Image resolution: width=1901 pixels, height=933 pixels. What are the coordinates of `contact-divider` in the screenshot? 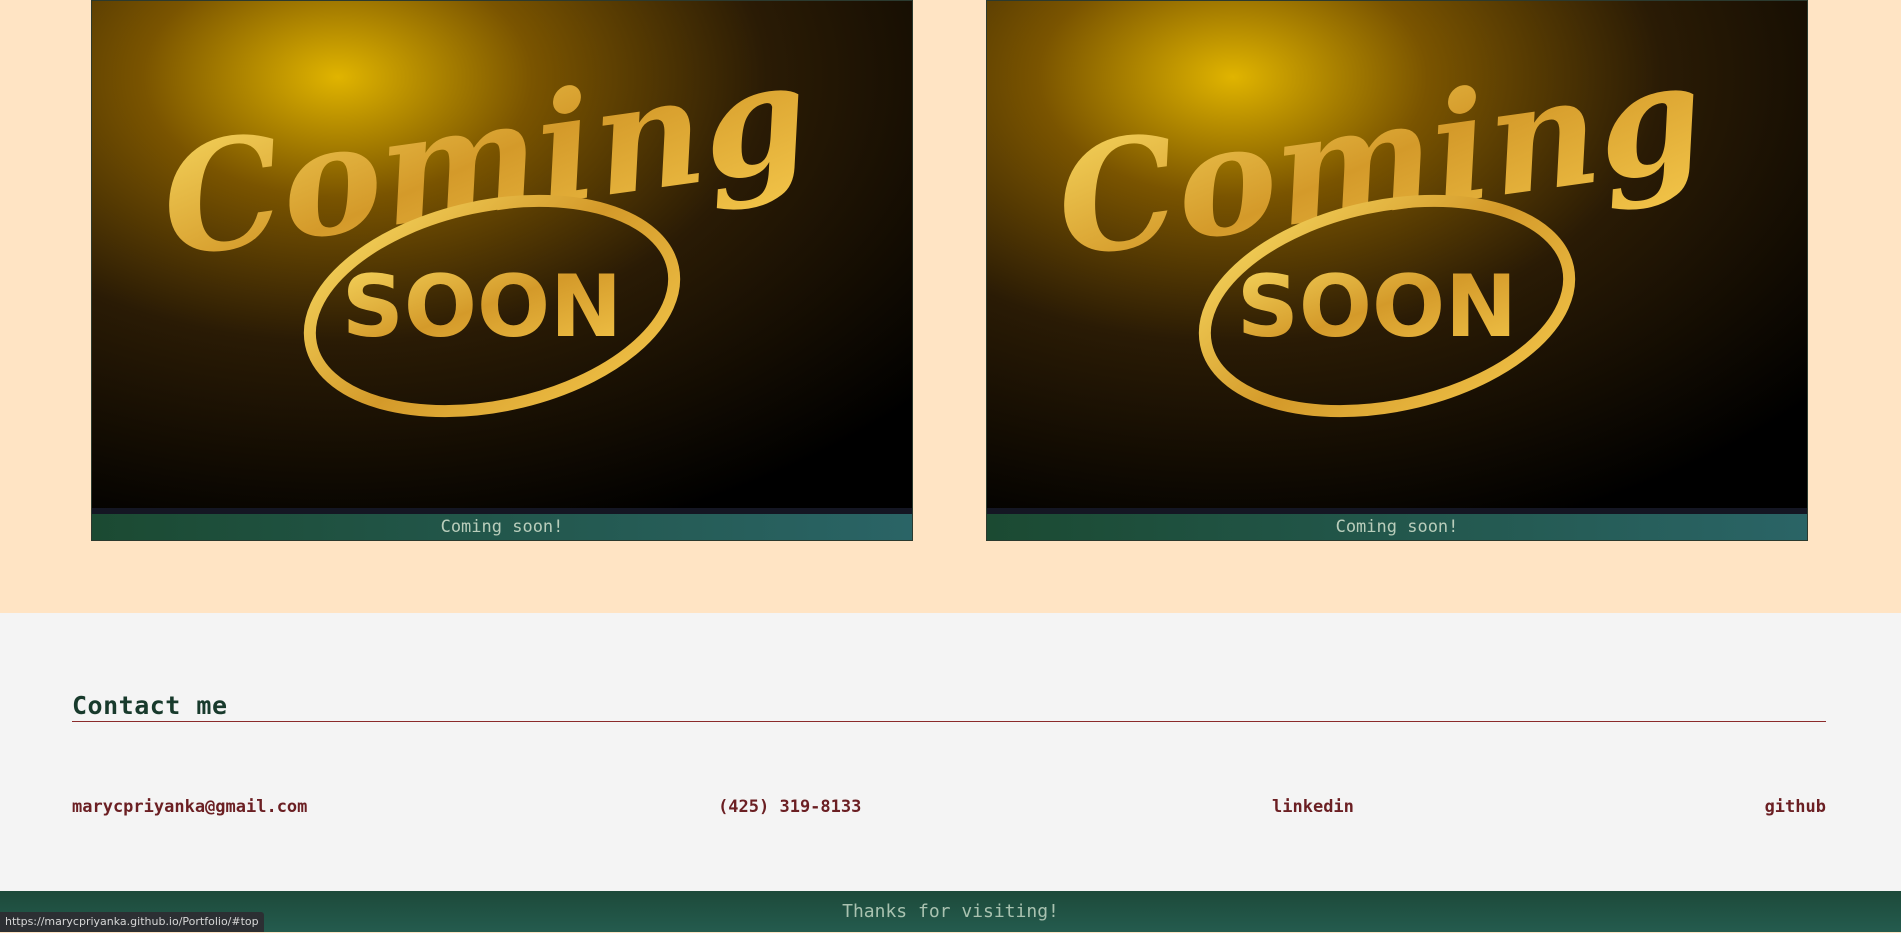 It's located at (949, 721).